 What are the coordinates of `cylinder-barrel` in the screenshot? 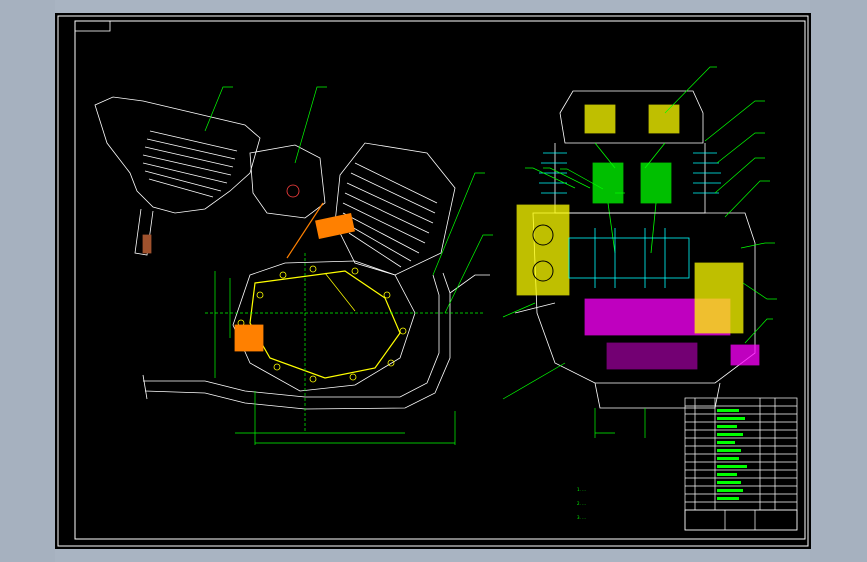 It's located at (630, 178).